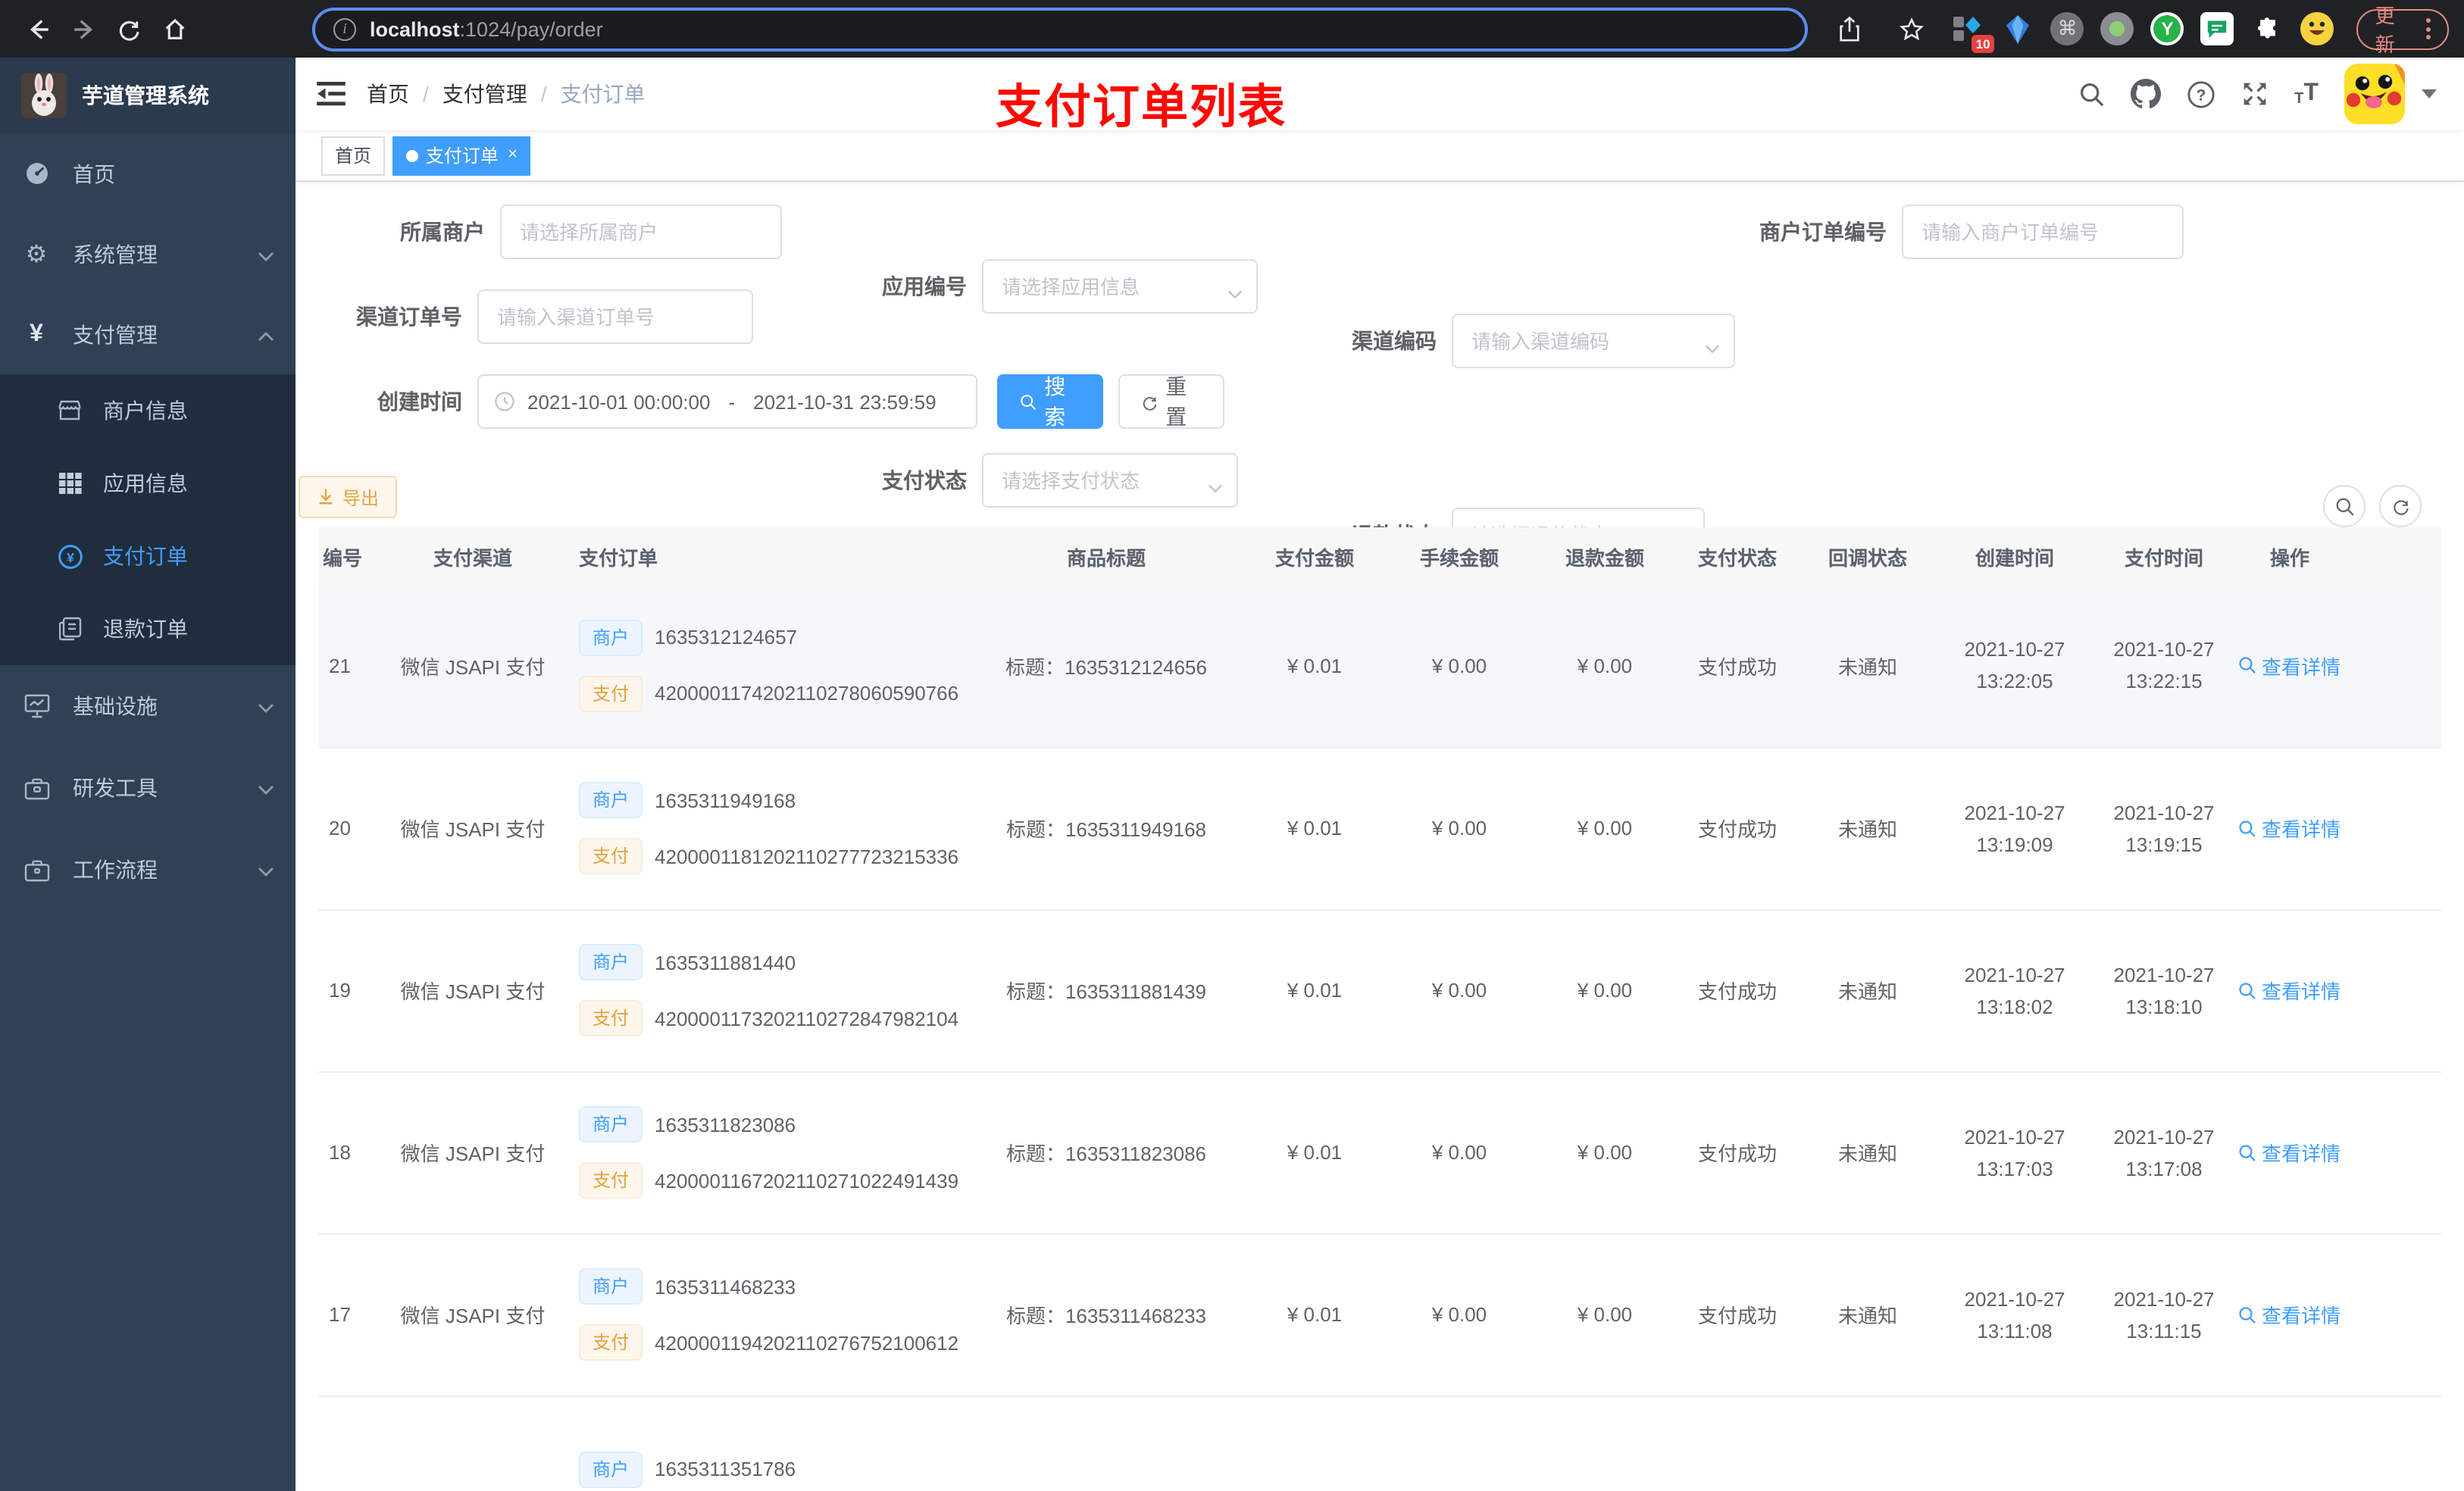 The height and width of the screenshot is (1491, 2464). What do you see at coordinates (147, 173) in the screenshot?
I see `sidebar-item-home: 首页` at bounding box center [147, 173].